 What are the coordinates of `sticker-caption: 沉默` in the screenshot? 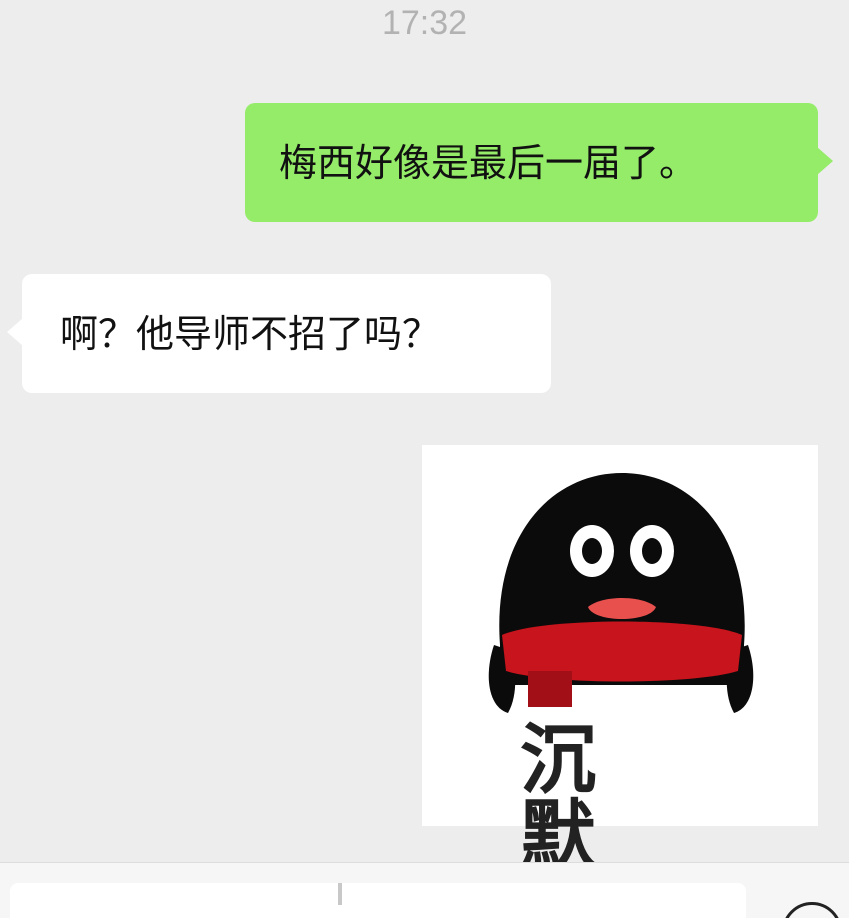 It's located at (576, 797).